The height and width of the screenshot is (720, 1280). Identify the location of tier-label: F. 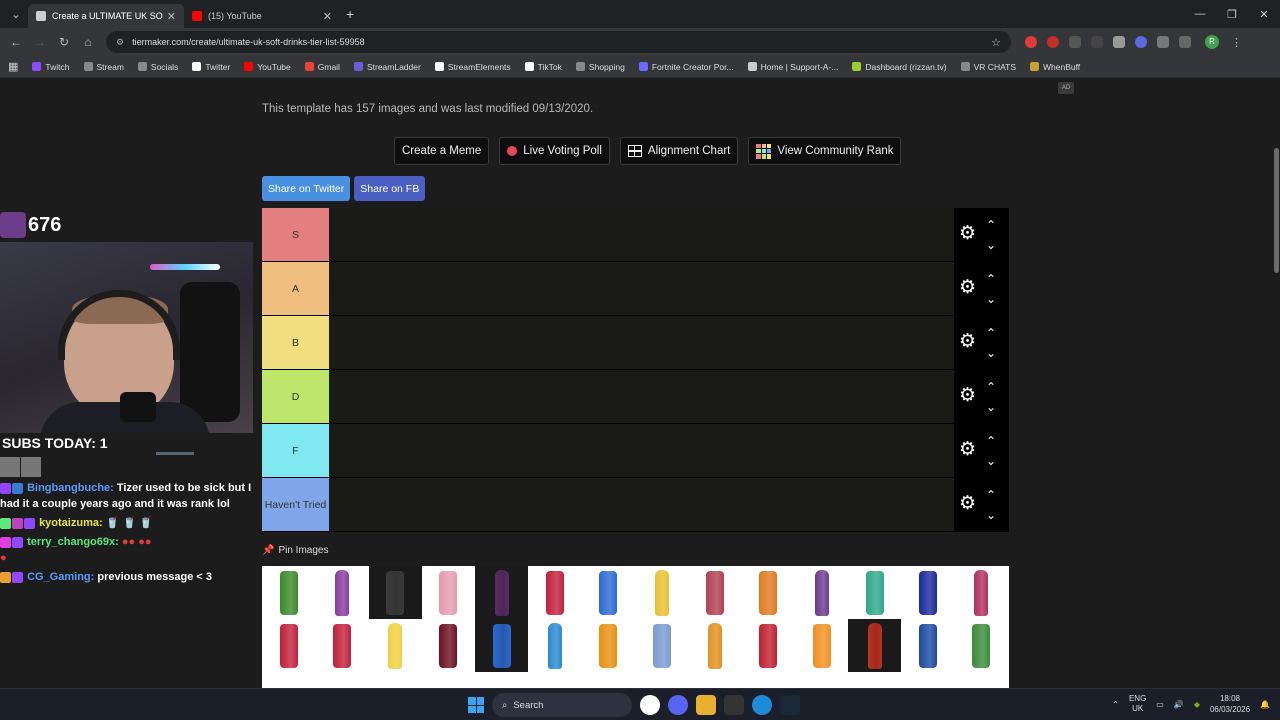
(295, 450).